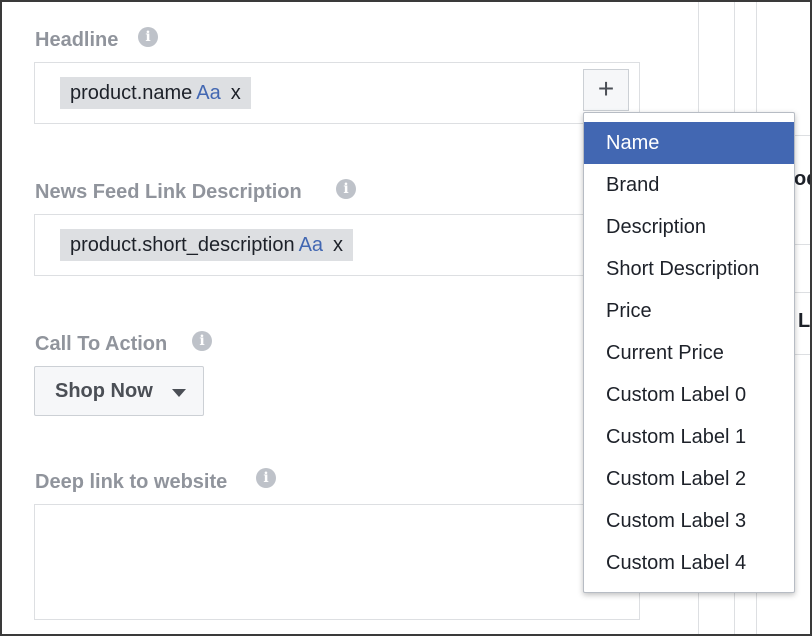 The height and width of the screenshot is (636, 812). I want to click on dropdown-item-custom-label-0: Custom Label 0, so click(689, 395).